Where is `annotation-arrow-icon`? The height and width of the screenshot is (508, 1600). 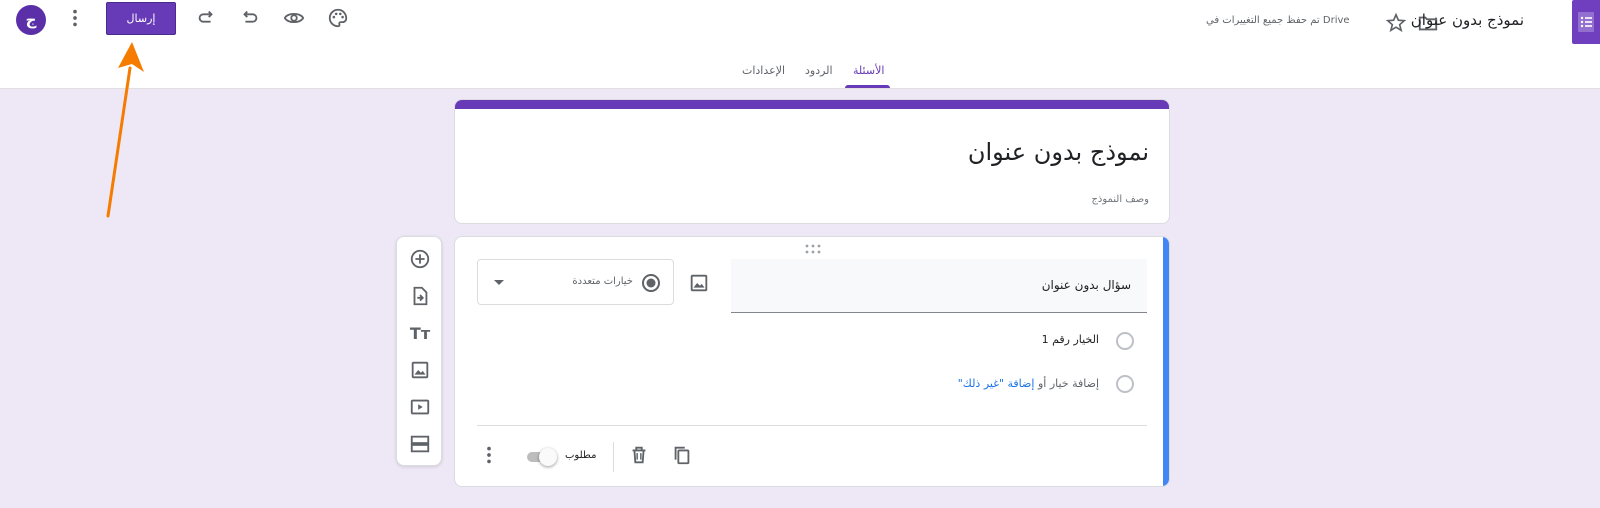 annotation-arrow-icon is located at coordinates (125, 130).